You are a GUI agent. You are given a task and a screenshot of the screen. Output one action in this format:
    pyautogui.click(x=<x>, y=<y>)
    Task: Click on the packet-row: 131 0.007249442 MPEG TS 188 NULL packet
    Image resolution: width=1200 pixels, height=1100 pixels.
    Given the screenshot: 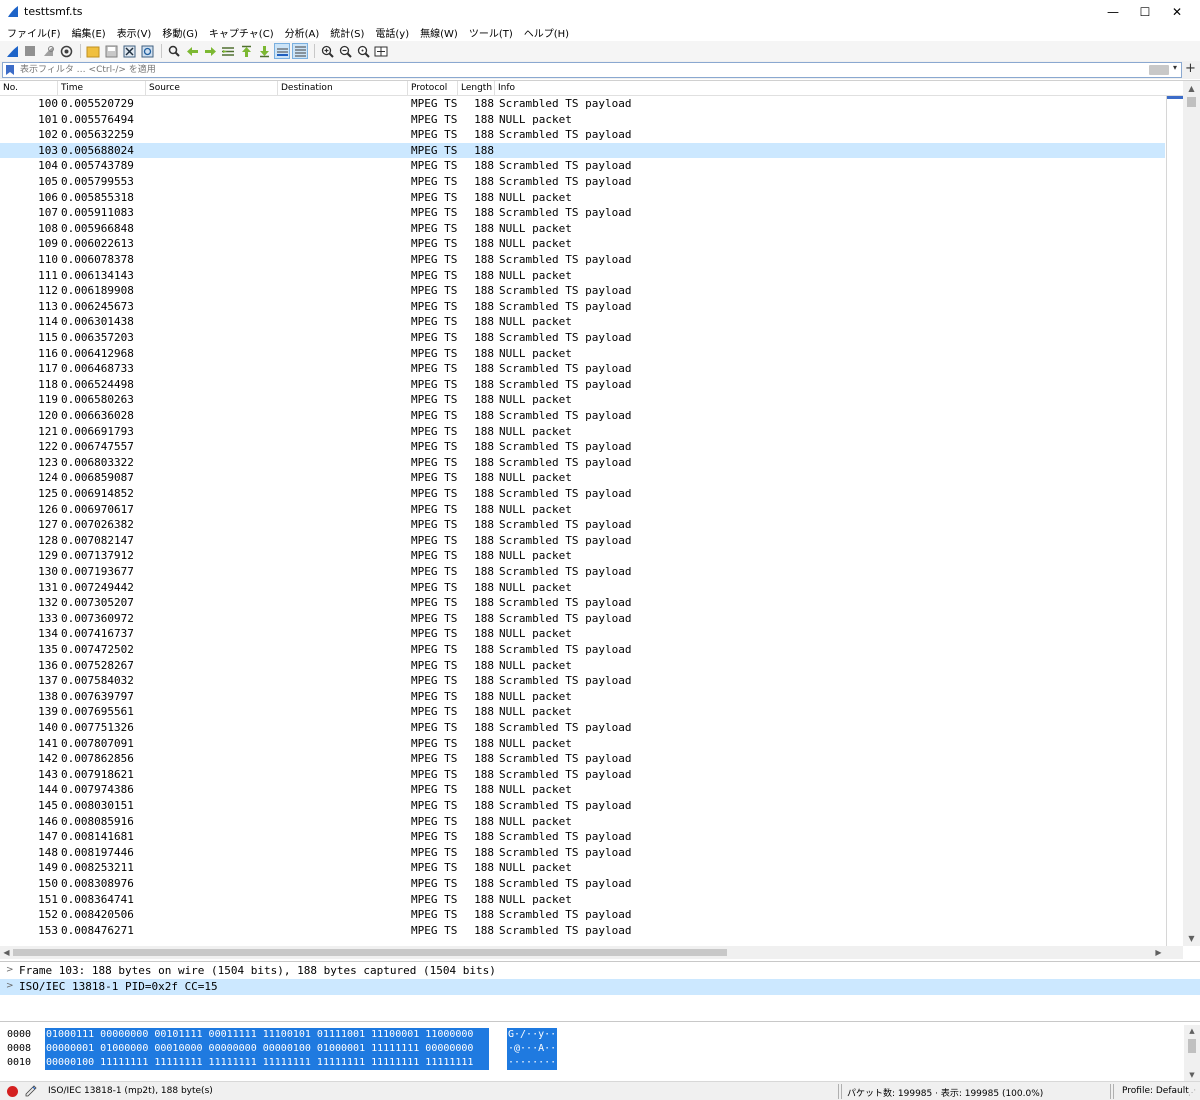 What is the action you would take?
    pyautogui.click(x=582, y=588)
    